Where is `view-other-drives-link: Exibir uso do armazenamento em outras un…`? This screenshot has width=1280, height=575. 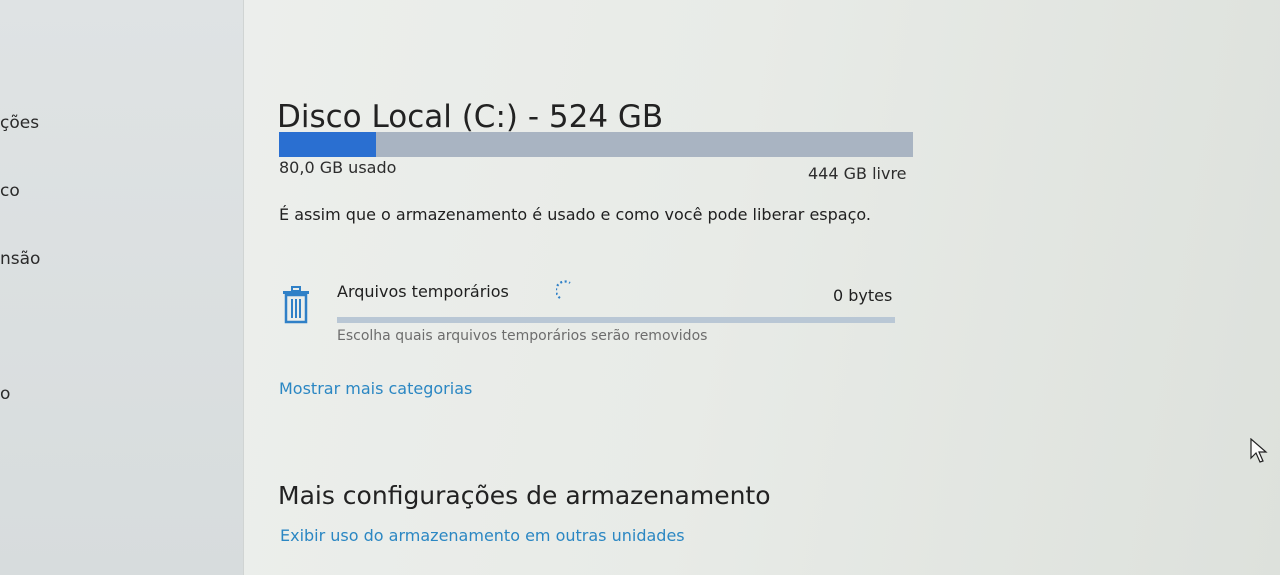
view-other-drives-link: Exibir uso do armazenamento em outras un… is located at coordinates (482, 535).